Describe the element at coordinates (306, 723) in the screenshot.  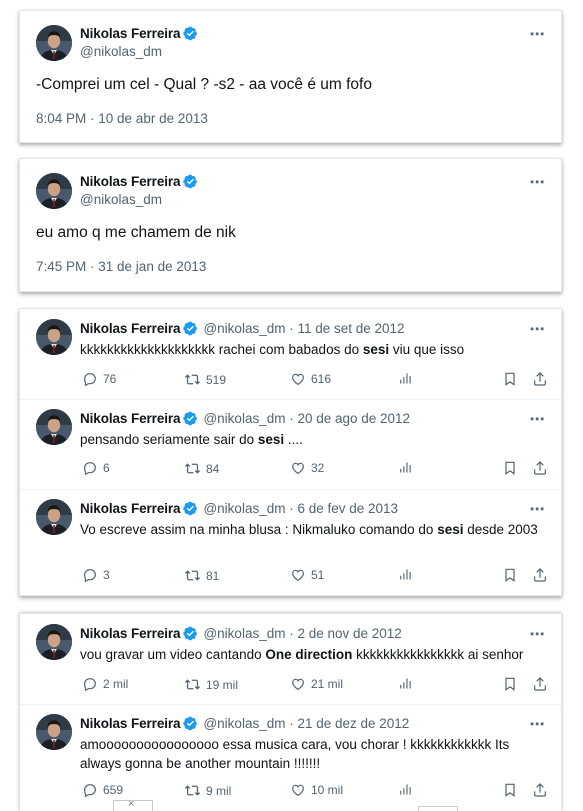
I see `handle-and-date: @nikolas_dm · 21 de dez de 2012` at that location.